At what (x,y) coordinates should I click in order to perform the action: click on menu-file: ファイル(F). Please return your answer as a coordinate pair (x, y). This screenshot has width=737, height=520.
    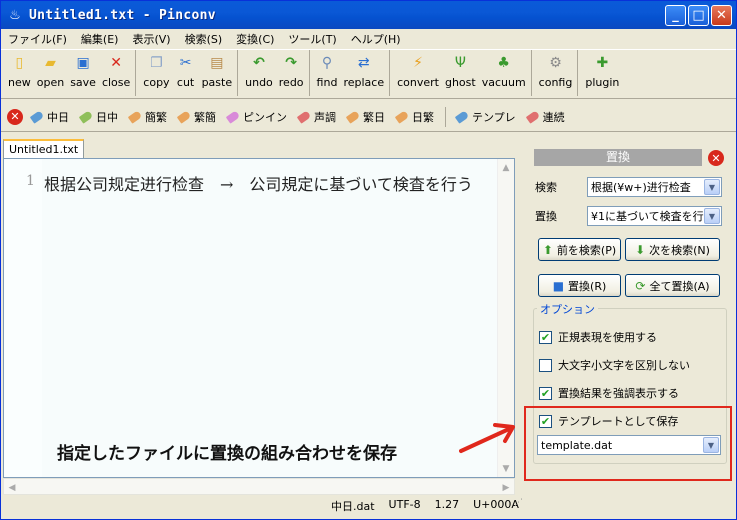
    Looking at the image, I should click on (37, 39).